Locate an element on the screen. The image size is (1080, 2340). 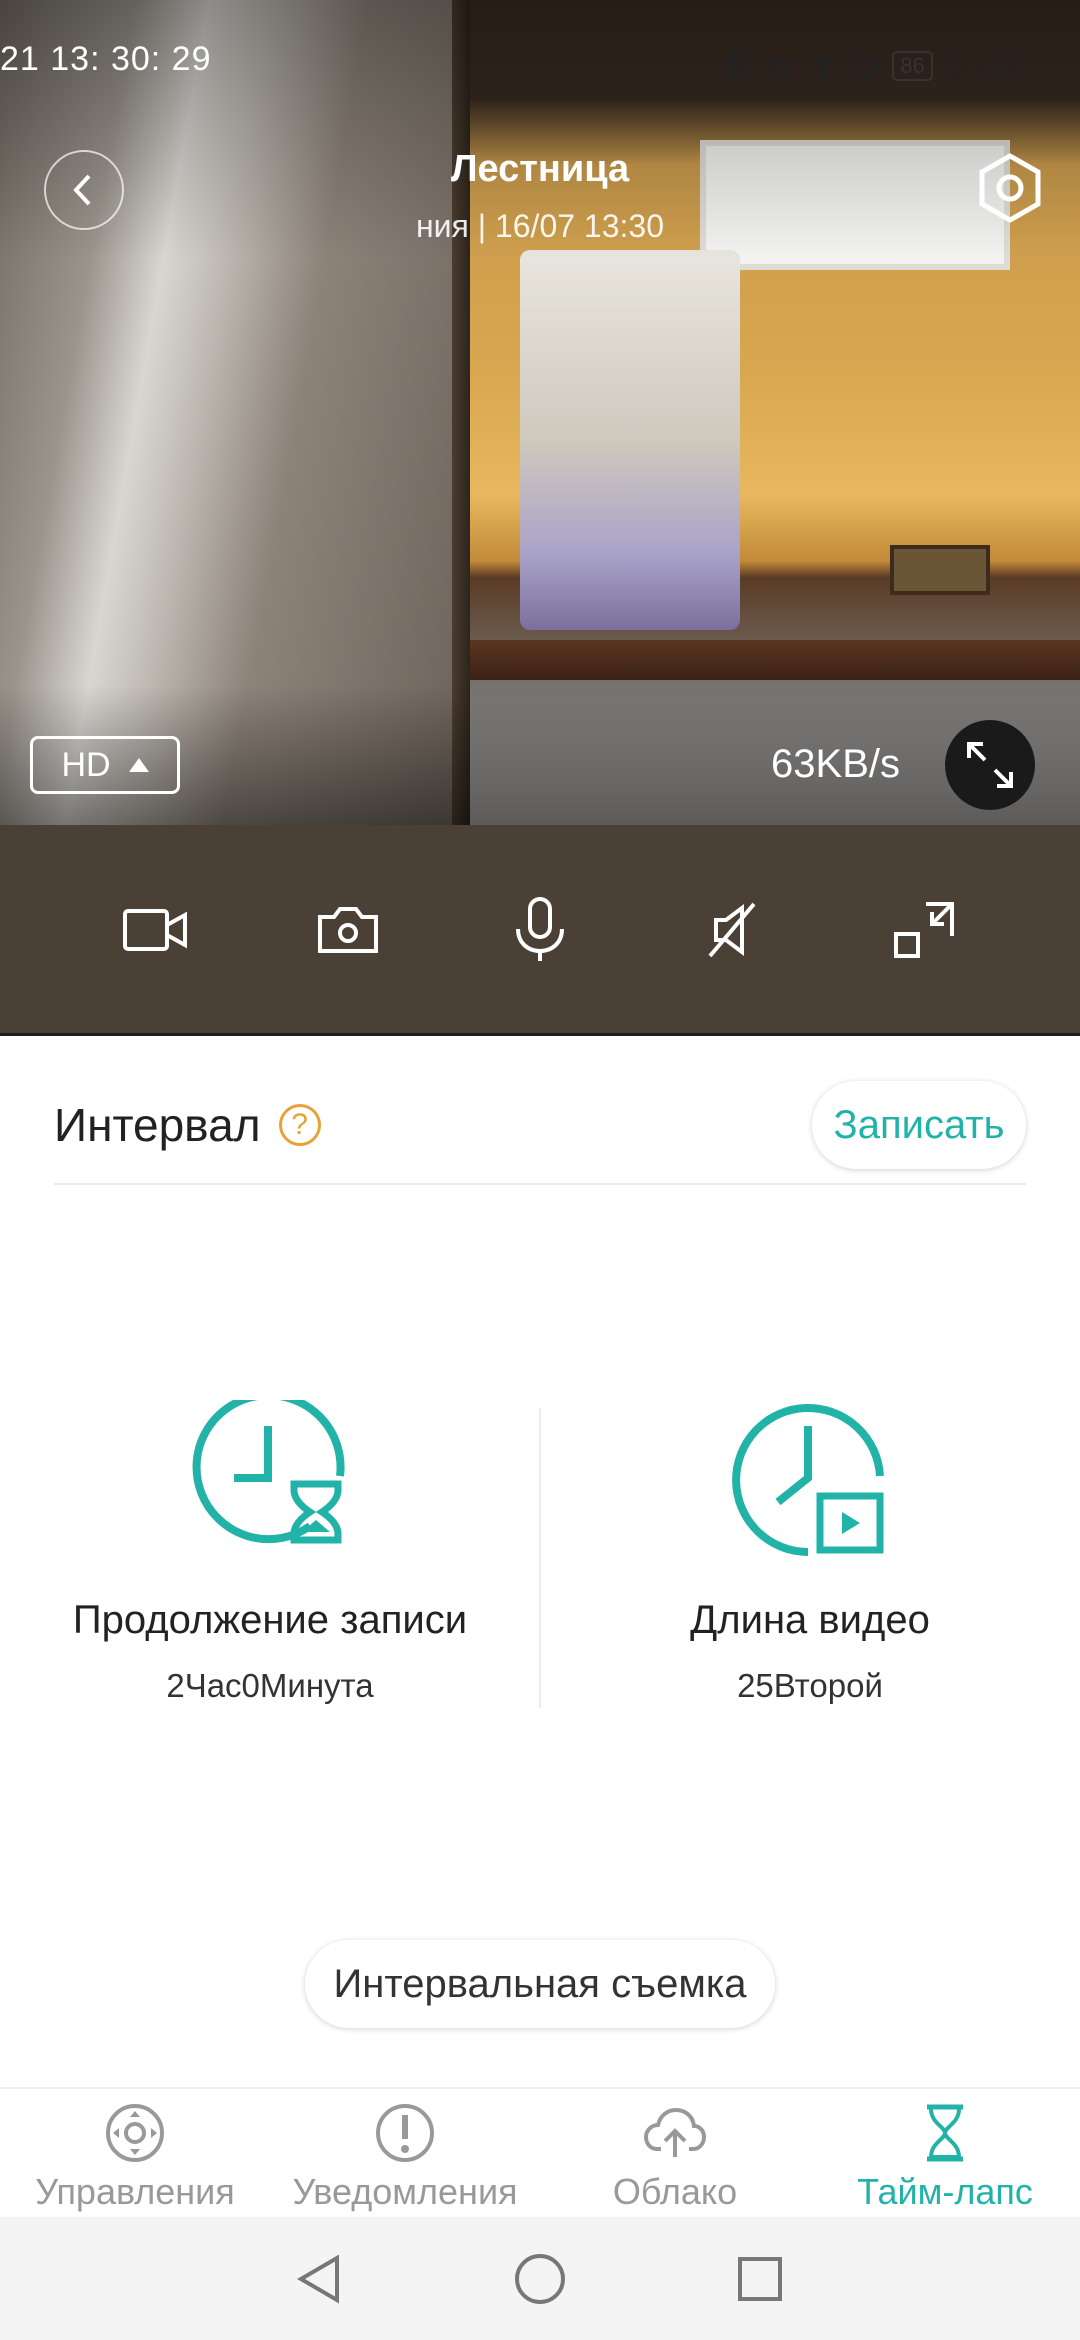
status-left-text: 21 13: 30: 29 is located at coordinates (106, 59).